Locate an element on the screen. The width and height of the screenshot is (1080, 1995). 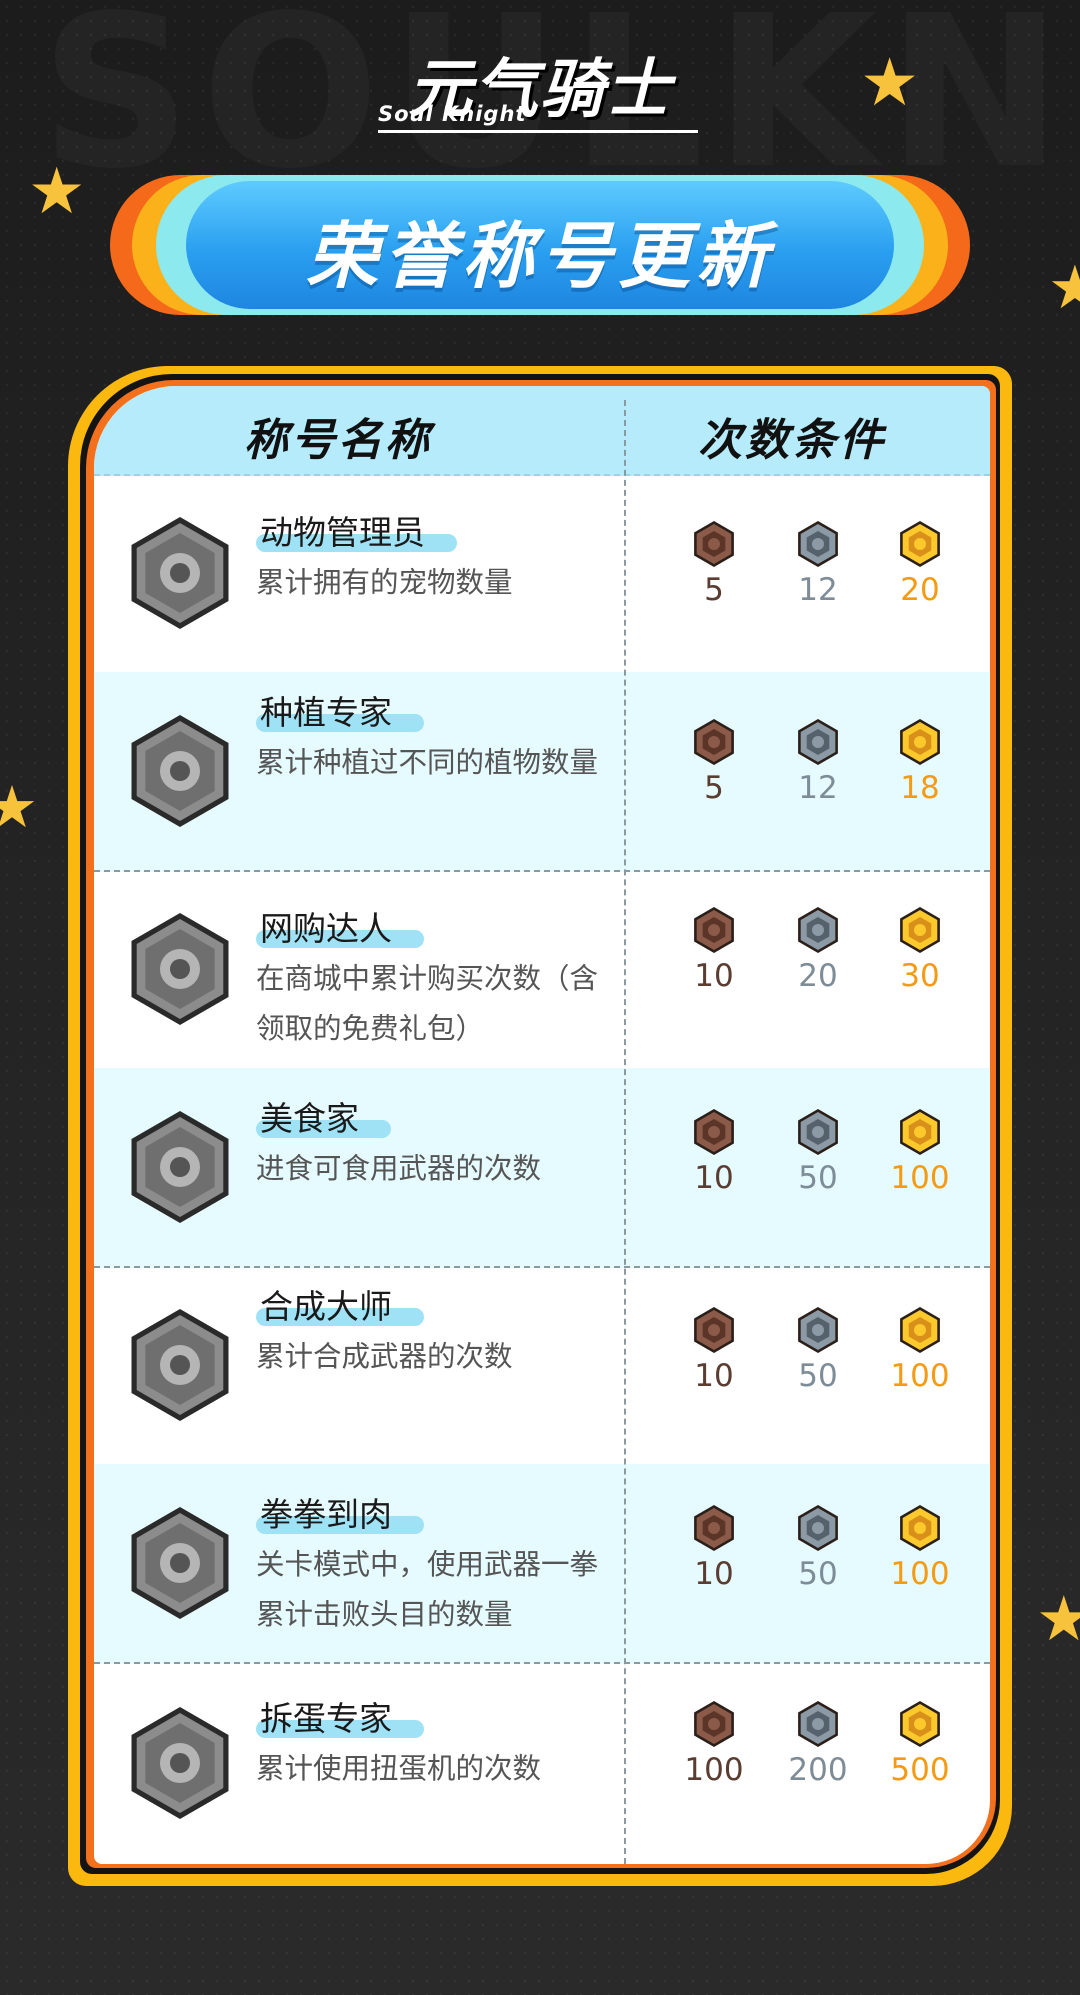
tier-bronze-count: 100 is located at coordinates (714, 1770).